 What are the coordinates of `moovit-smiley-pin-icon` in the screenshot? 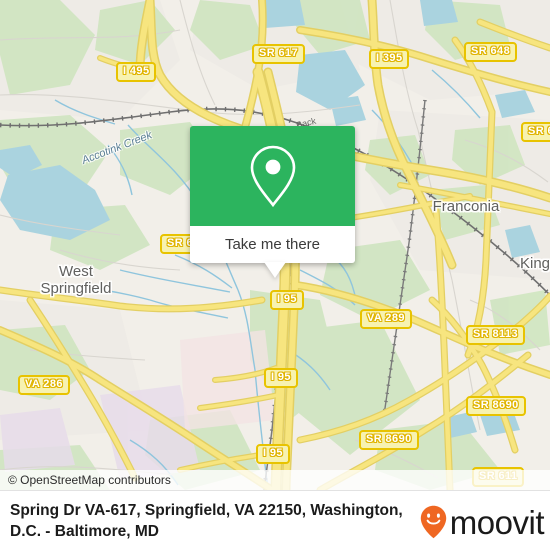 It's located at (433, 522).